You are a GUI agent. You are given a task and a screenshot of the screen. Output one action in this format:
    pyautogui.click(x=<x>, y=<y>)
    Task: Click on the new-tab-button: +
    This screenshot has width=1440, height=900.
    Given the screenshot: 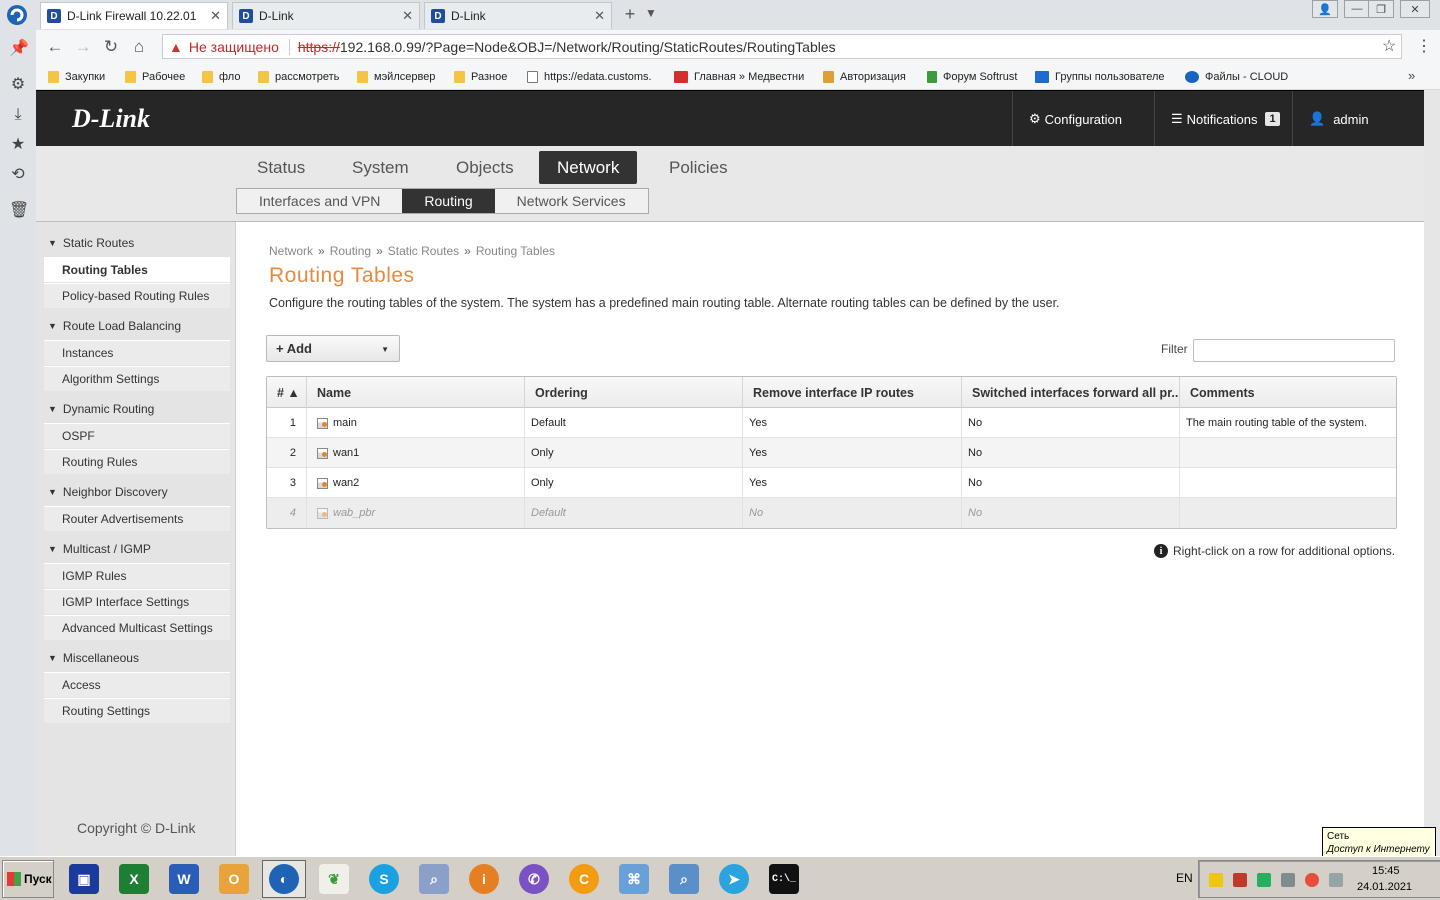 What is the action you would take?
    pyautogui.click(x=630, y=14)
    